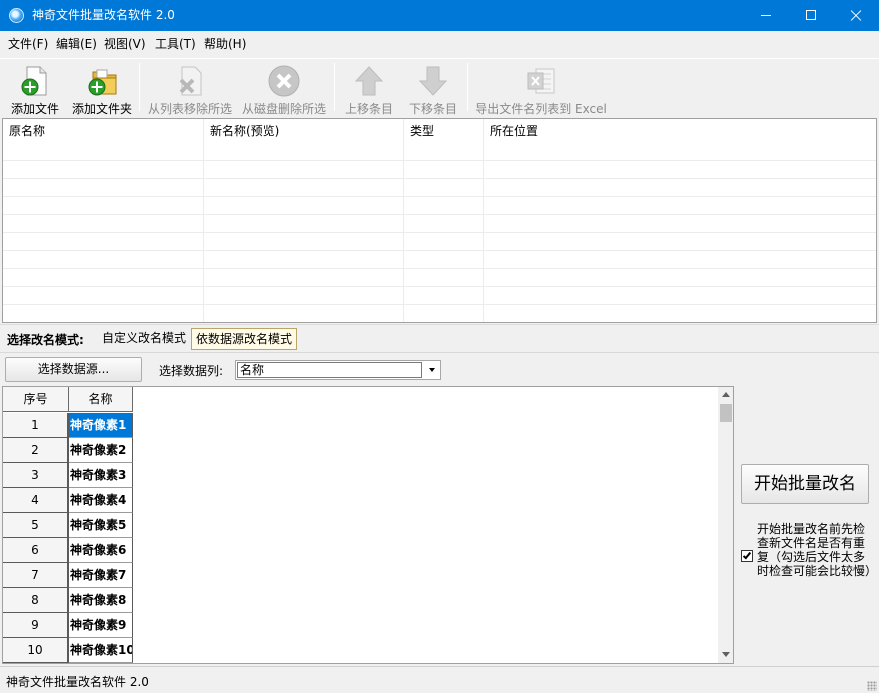 The height and width of the screenshot is (693, 879). Describe the element at coordinates (101, 399) in the screenshot. I see `grid-header-name: 名称` at that location.